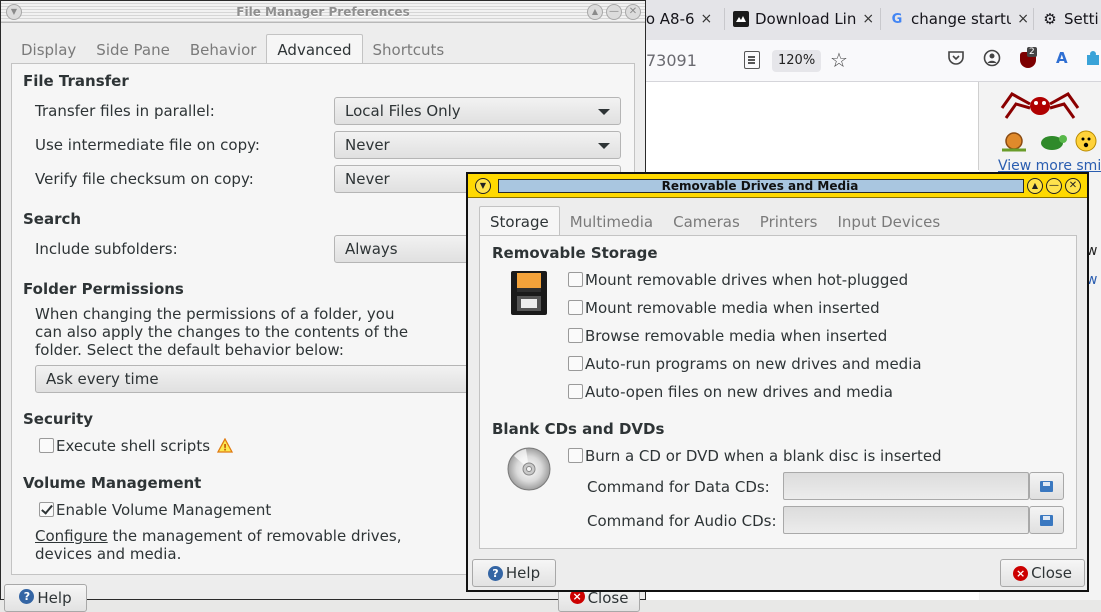 This screenshot has height=612, width=1101. I want to click on translate-icon: A, so click(1062, 58).